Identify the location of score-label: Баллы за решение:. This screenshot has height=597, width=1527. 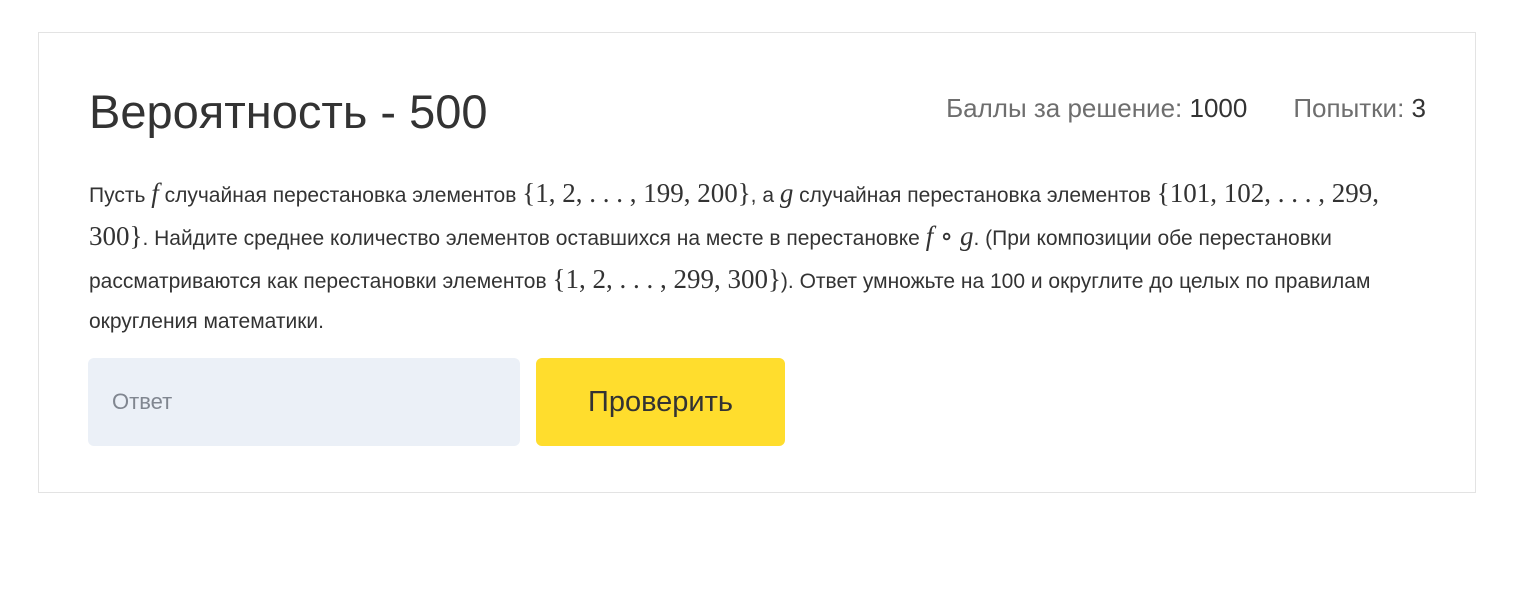
(1064, 108).